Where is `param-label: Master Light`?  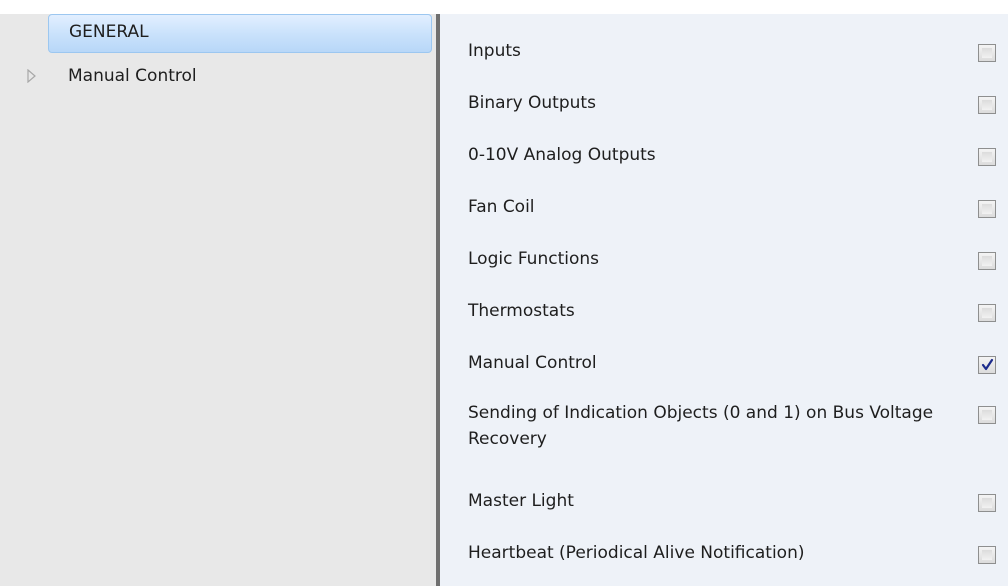 param-label: Master Light is located at coordinates (521, 501).